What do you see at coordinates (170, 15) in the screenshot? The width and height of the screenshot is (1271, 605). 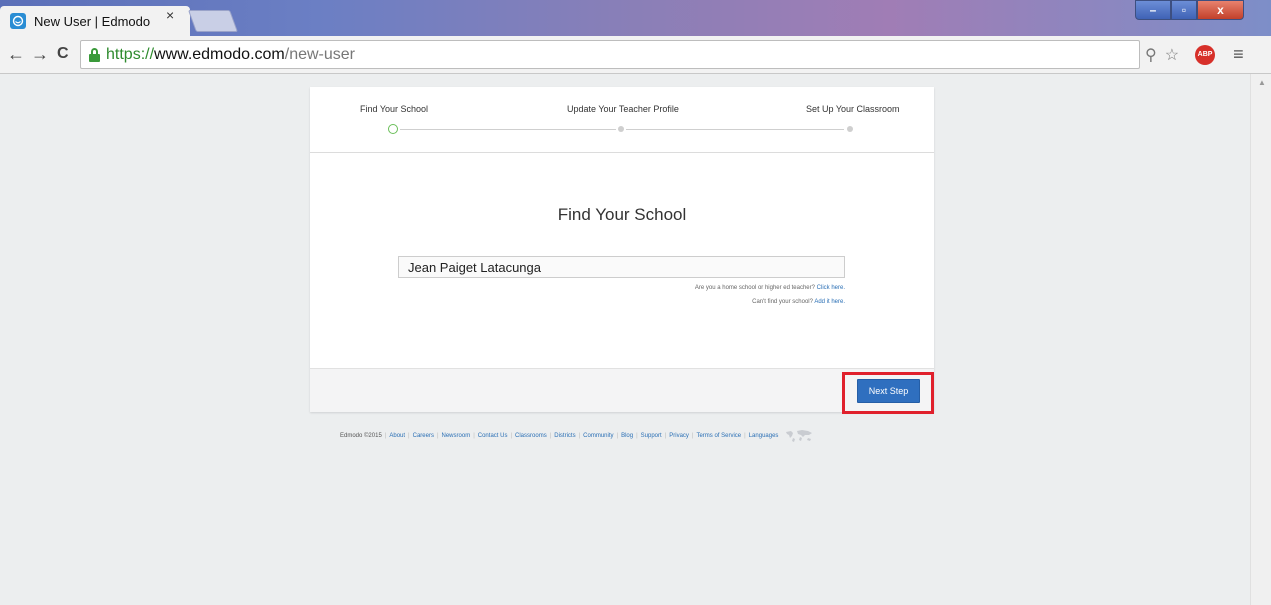 I see `tab-close-icon: ×` at bounding box center [170, 15].